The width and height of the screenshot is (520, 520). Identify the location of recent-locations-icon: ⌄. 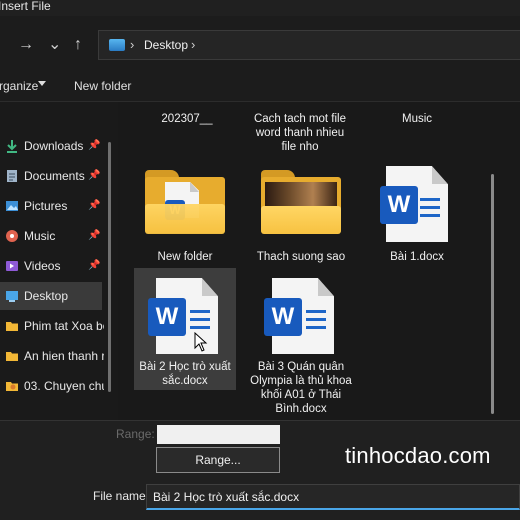
(54, 44).